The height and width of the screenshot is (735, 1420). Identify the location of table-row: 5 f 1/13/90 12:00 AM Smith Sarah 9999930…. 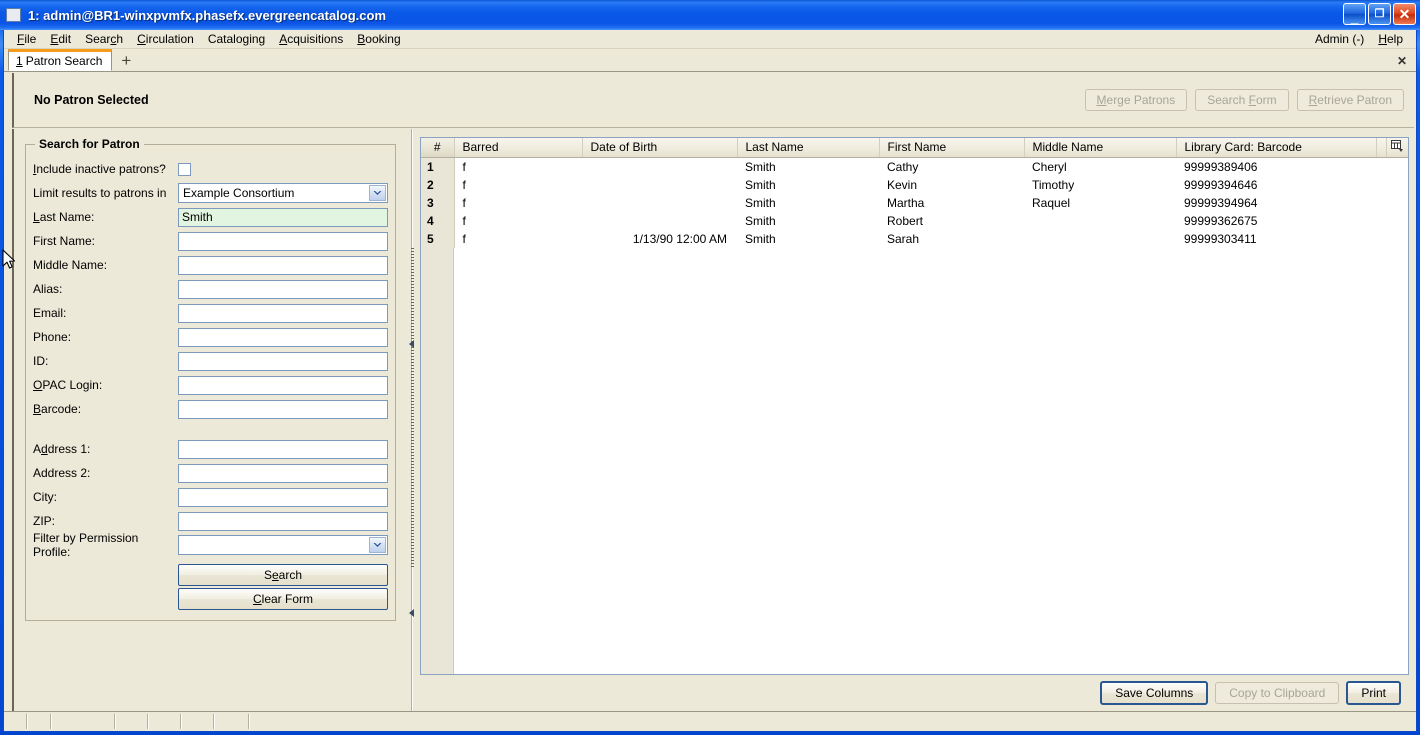
(914, 238).